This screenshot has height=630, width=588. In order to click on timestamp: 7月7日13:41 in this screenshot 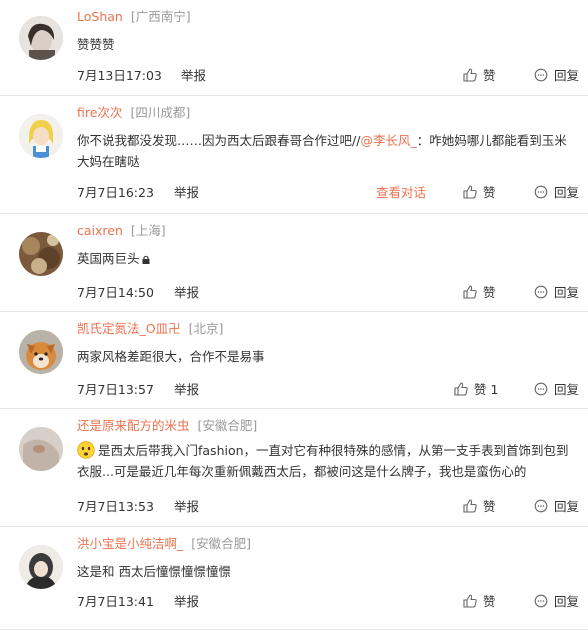, I will do `click(115, 601)`.